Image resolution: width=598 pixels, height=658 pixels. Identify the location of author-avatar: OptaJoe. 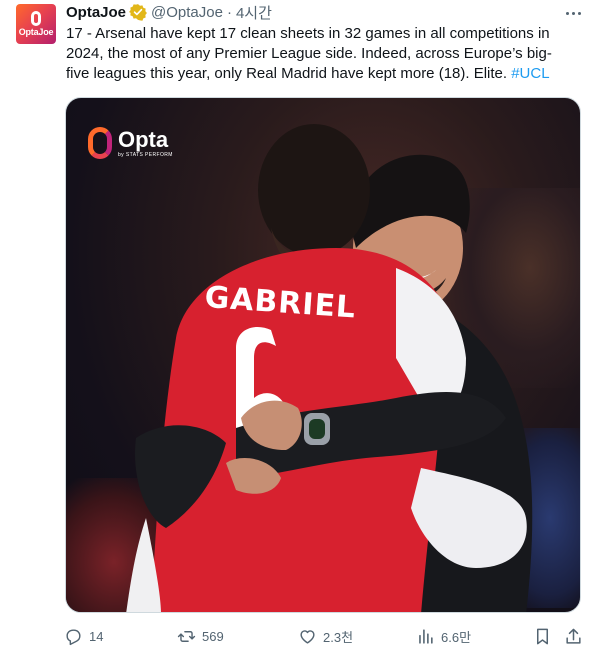
(36, 24).